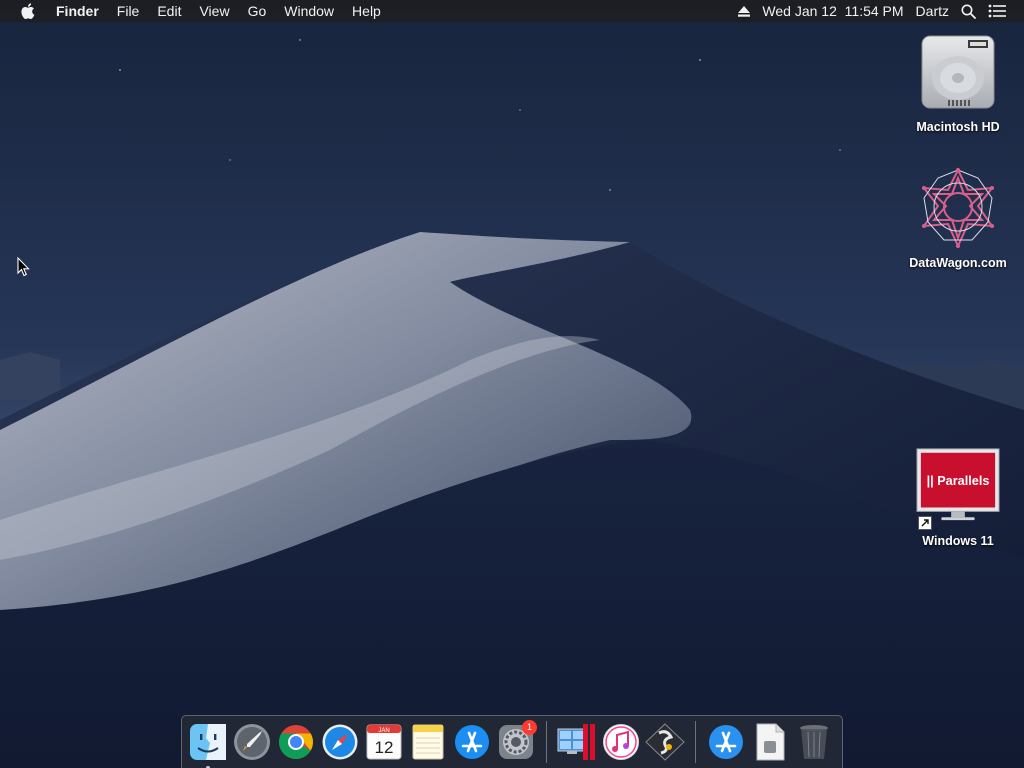 The image size is (1024, 768). Describe the element at coordinates (925, 523) in the screenshot. I see `alias-arrow-icon` at that location.